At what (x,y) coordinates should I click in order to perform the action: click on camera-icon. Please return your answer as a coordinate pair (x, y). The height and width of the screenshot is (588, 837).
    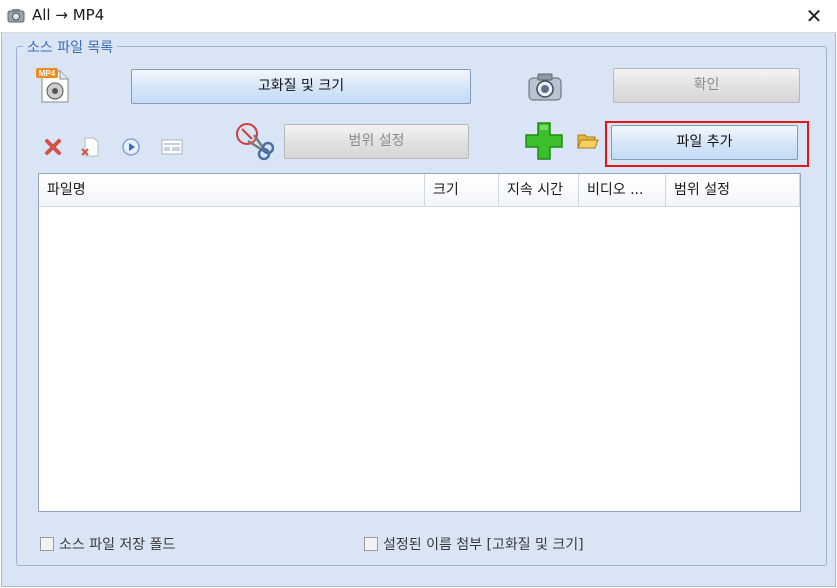
    Looking at the image, I should click on (545, 87).